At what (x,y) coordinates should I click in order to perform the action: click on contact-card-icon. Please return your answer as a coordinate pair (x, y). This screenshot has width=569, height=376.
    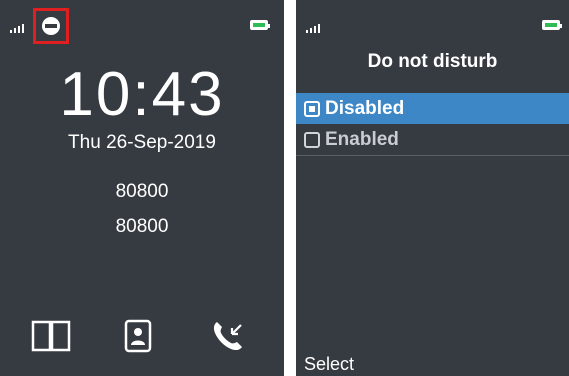
    Looking at the image, I should click on (138, 336).